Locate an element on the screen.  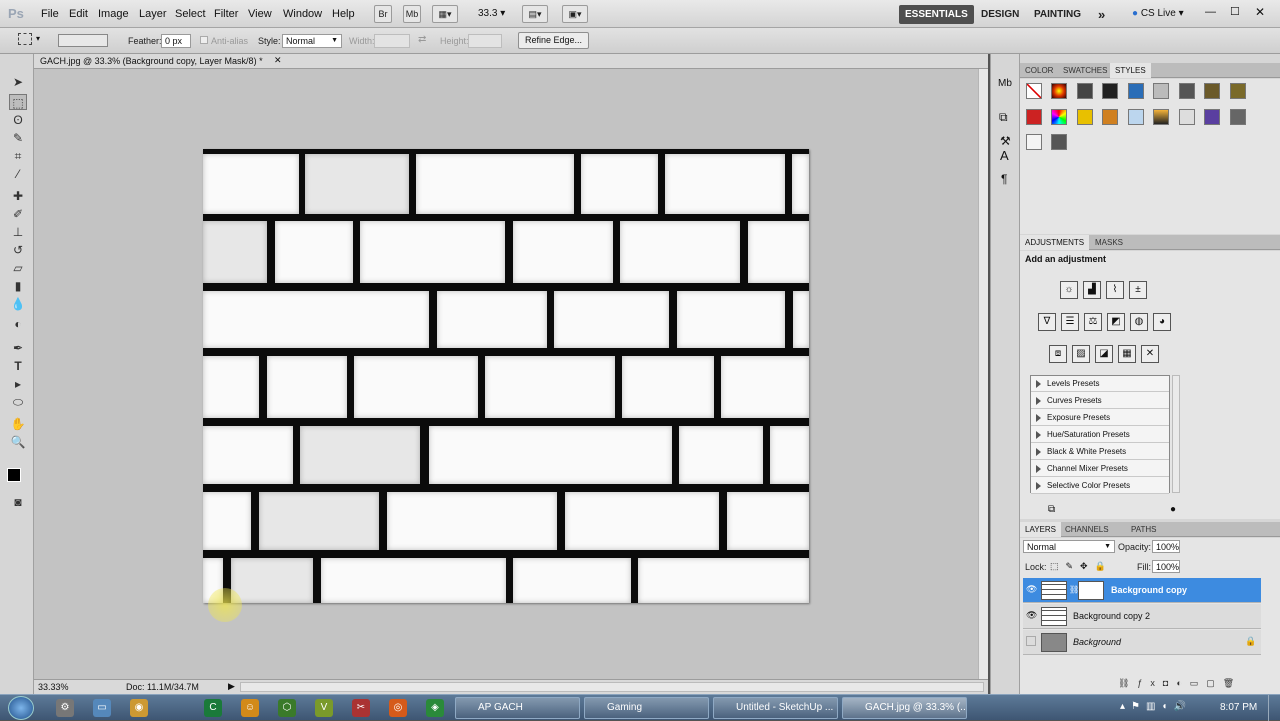
workspace-essentials: ESSENTIALS is located at coordinates (936, 14).